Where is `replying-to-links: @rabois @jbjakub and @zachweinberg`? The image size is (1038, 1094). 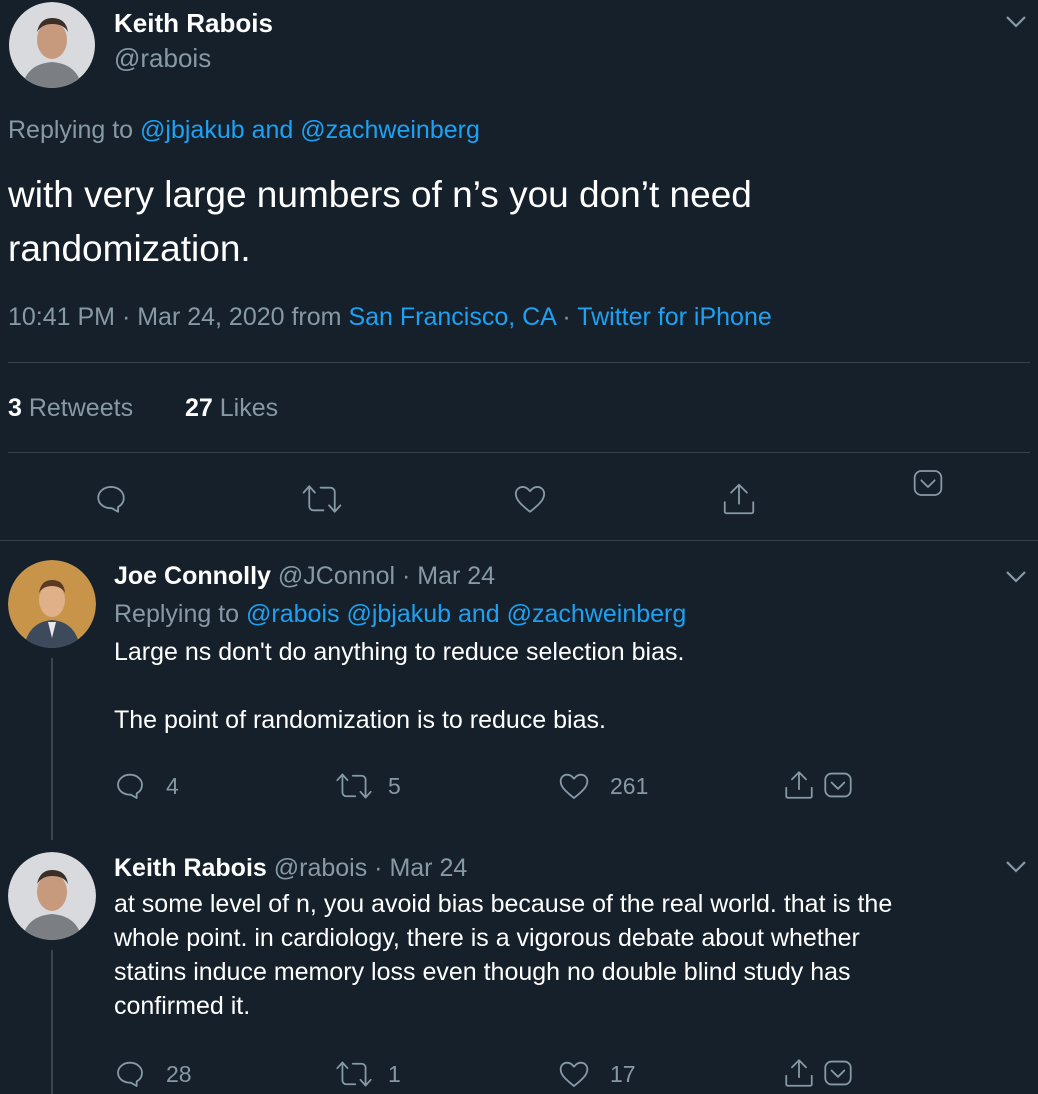 replying-to-links: @rabois @jbjakub and @zachweinberg is located at coordinates (466, 614).